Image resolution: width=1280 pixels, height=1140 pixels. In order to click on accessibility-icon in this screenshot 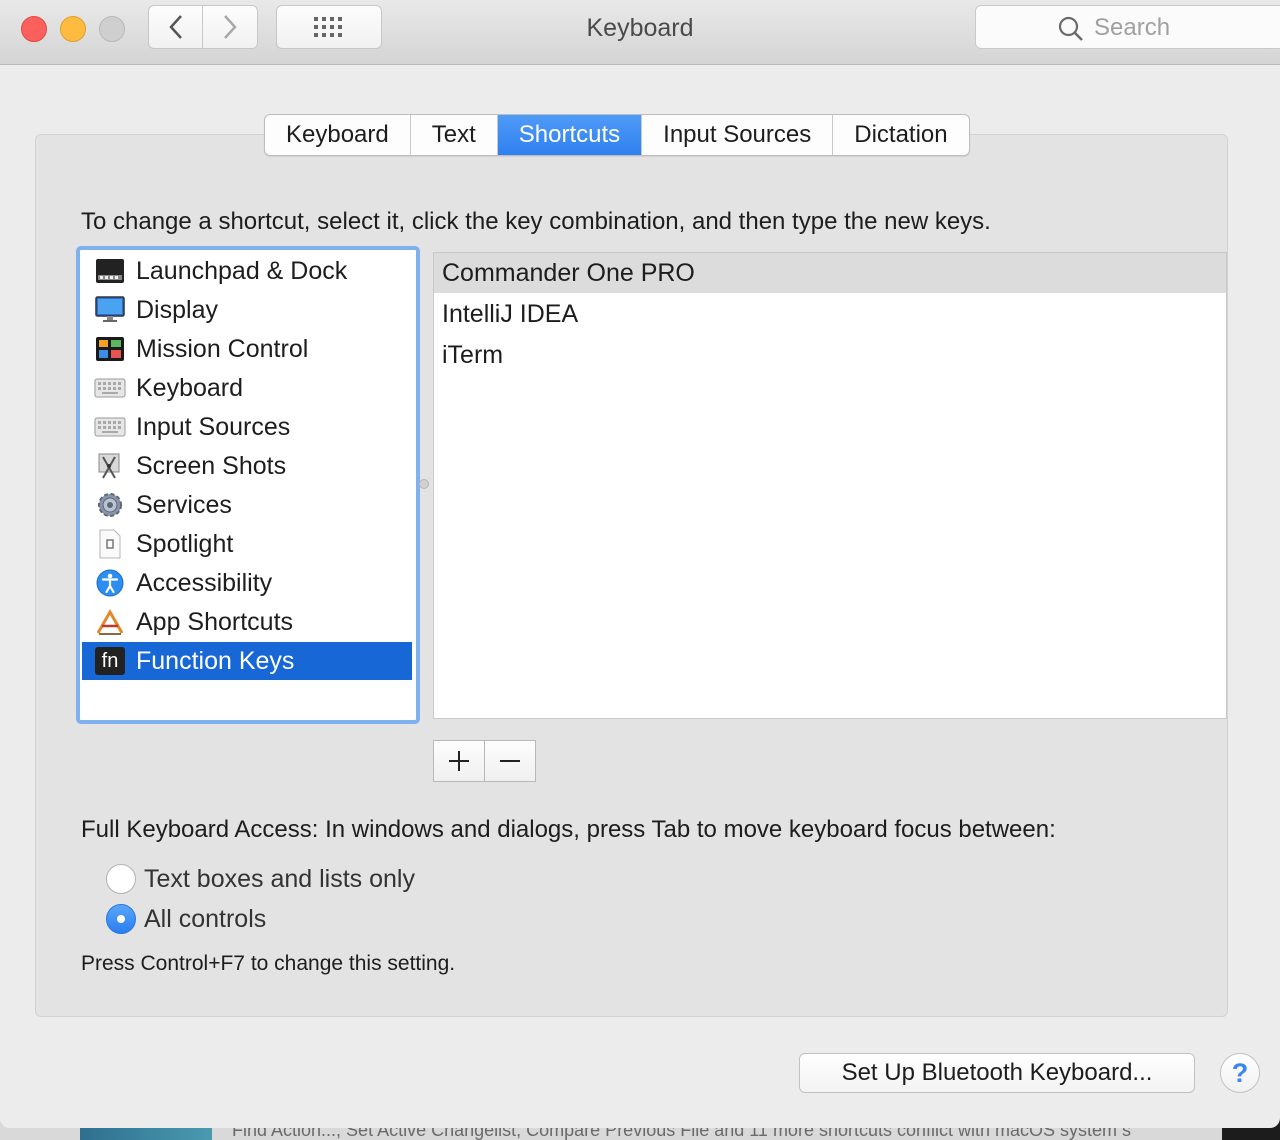, I will do `click(110, 583)`.